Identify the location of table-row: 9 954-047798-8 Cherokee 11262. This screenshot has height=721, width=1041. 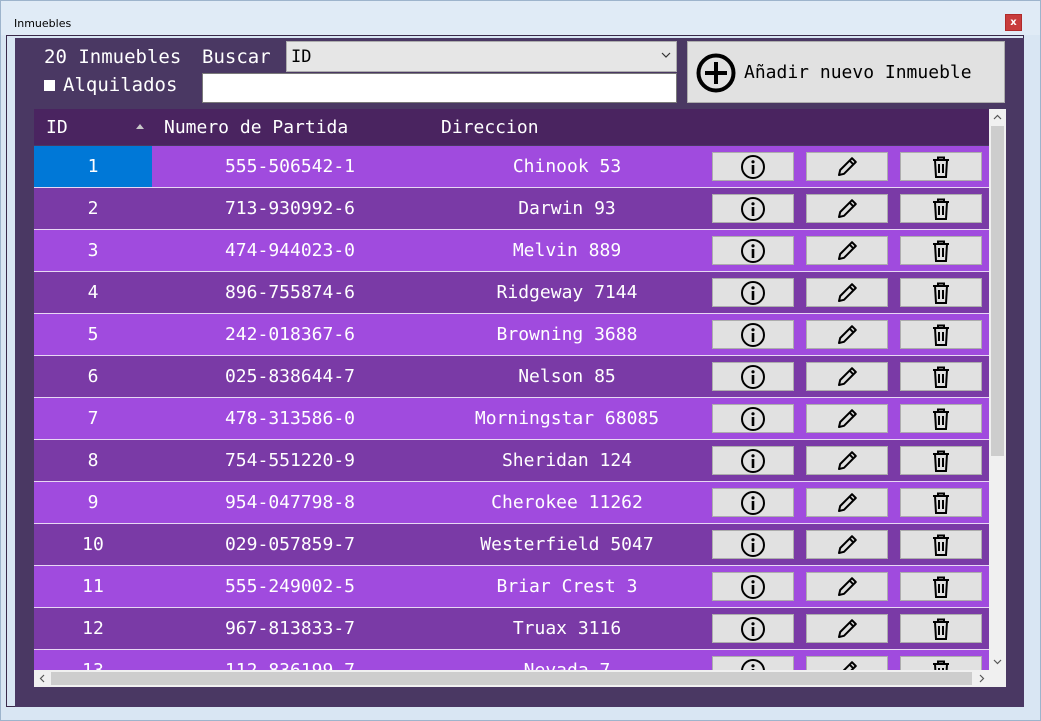
(511, 503).